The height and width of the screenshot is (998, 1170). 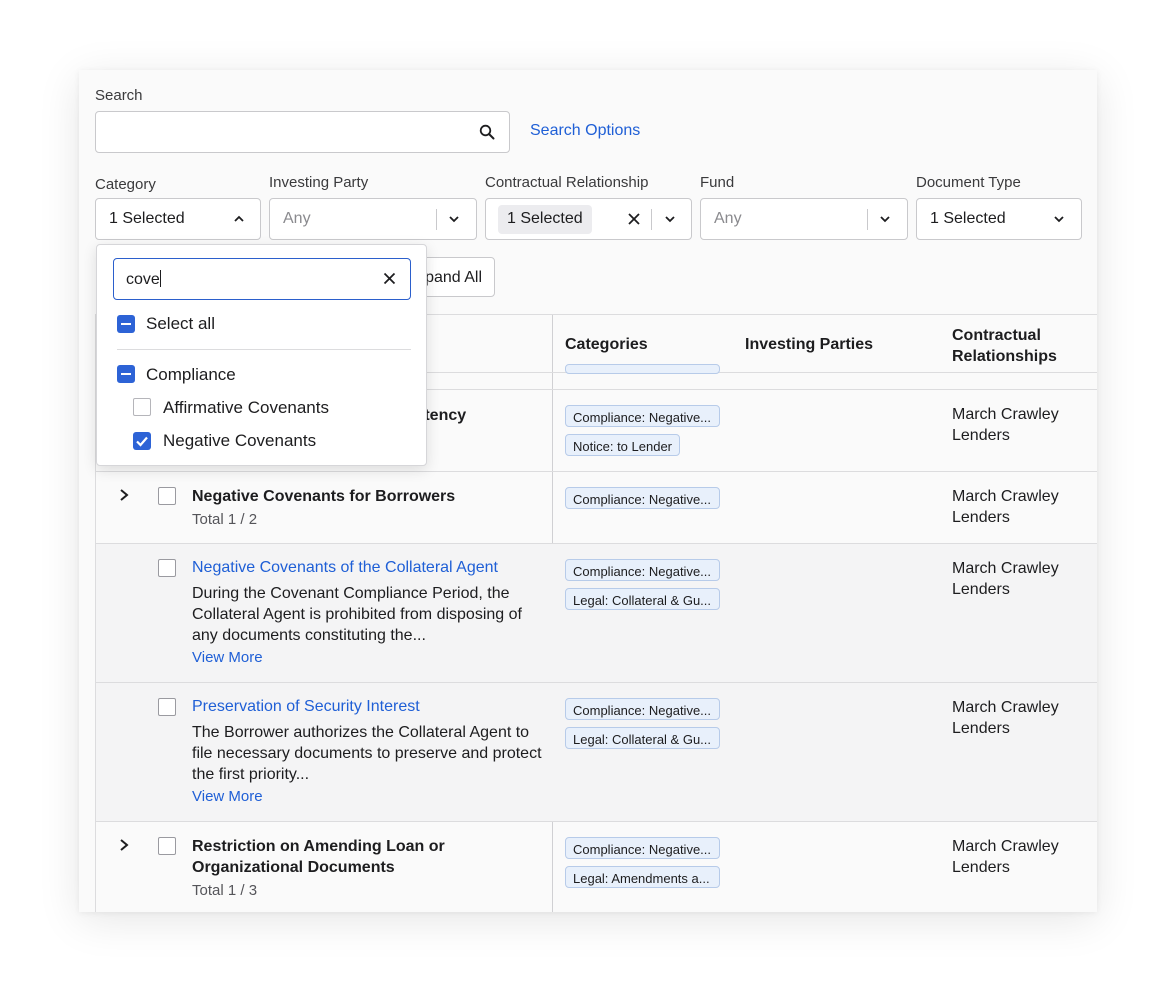 What do you see at coordinates (323, 496) in the screenshot?
I see `row-title: Negative Covenants for Borrowers` at bounding box center [323, 496].